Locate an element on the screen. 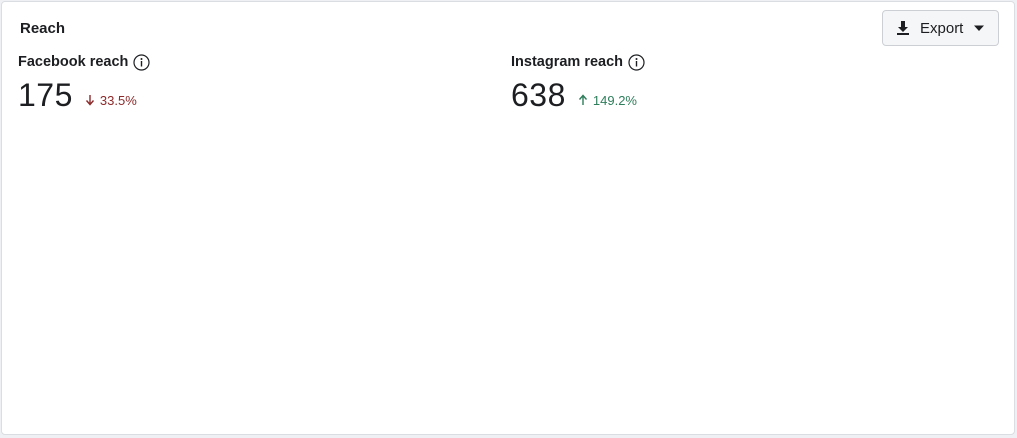  download-icon is located at coordinates (903, 28).